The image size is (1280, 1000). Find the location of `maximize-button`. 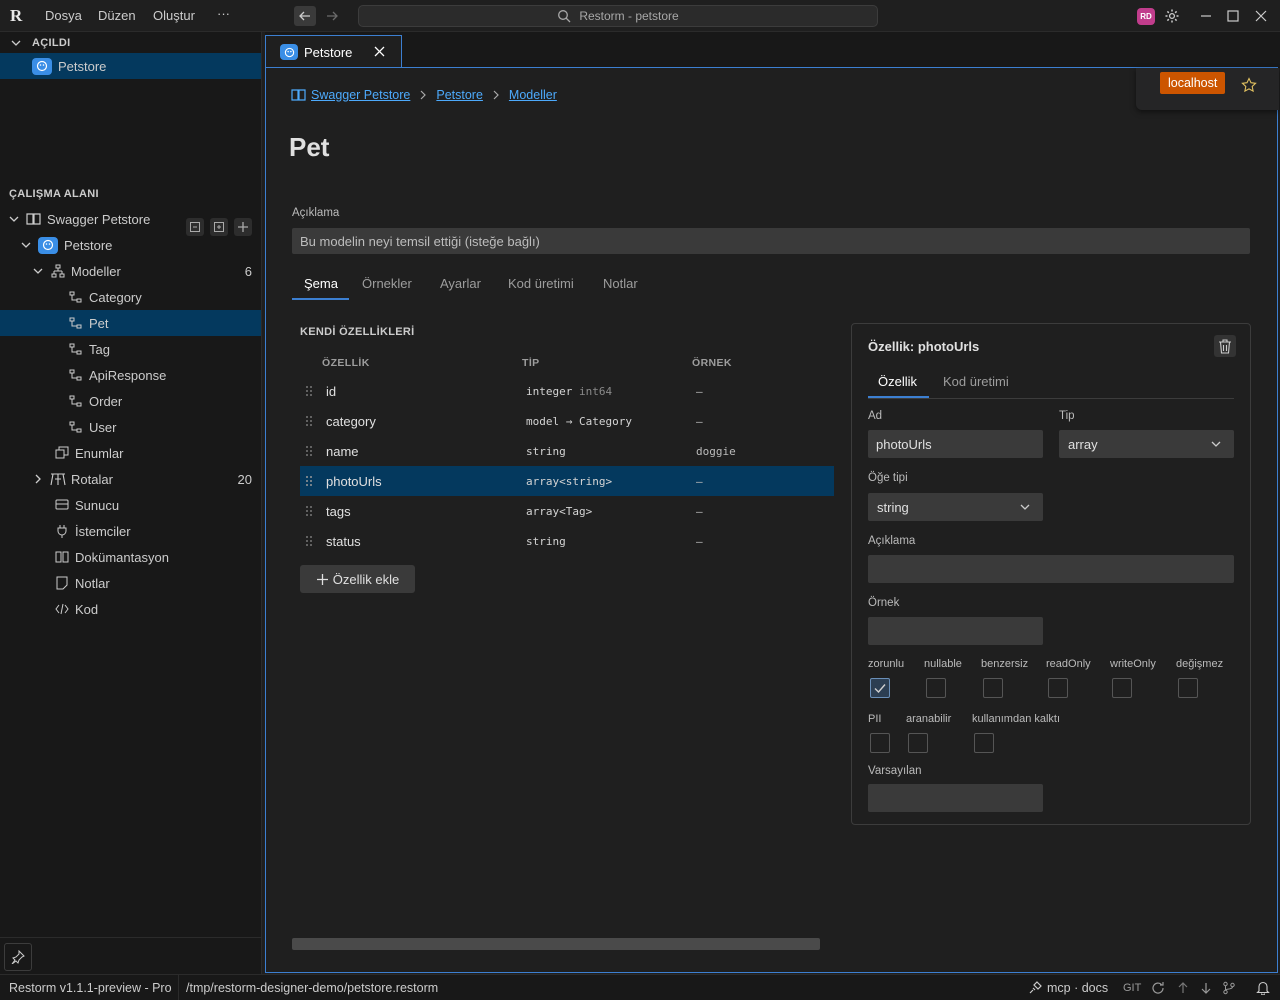

maximize-button is located at coordinates (1233, 16).